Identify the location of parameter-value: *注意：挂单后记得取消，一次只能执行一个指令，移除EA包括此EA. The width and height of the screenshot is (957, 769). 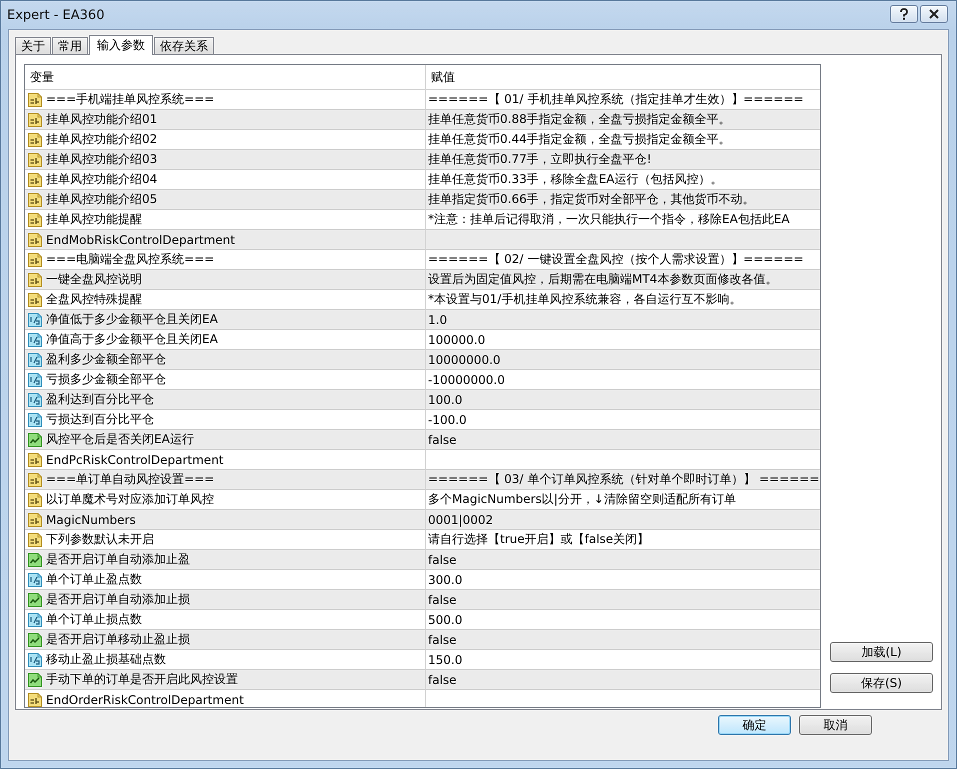
(609, 219).